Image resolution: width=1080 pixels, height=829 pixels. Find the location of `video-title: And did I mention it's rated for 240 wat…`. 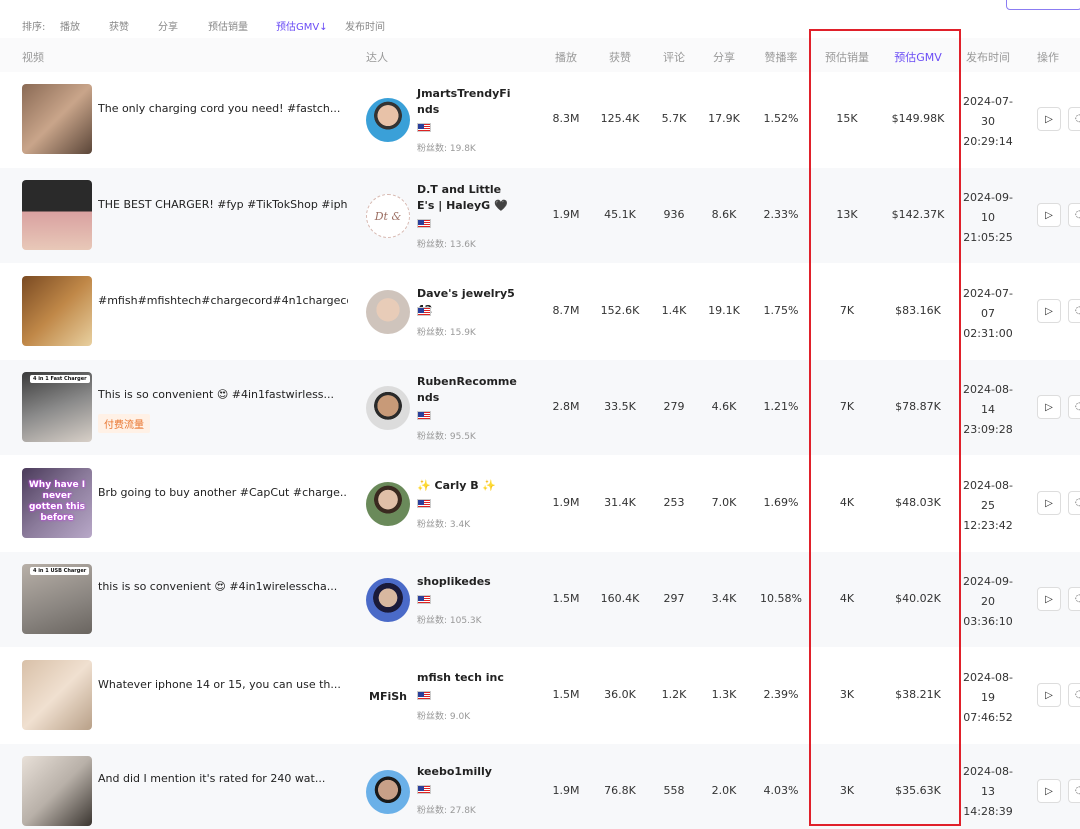

video-title: And did I mention it's rated for 240 wat… is located at coordinates (223, 778).